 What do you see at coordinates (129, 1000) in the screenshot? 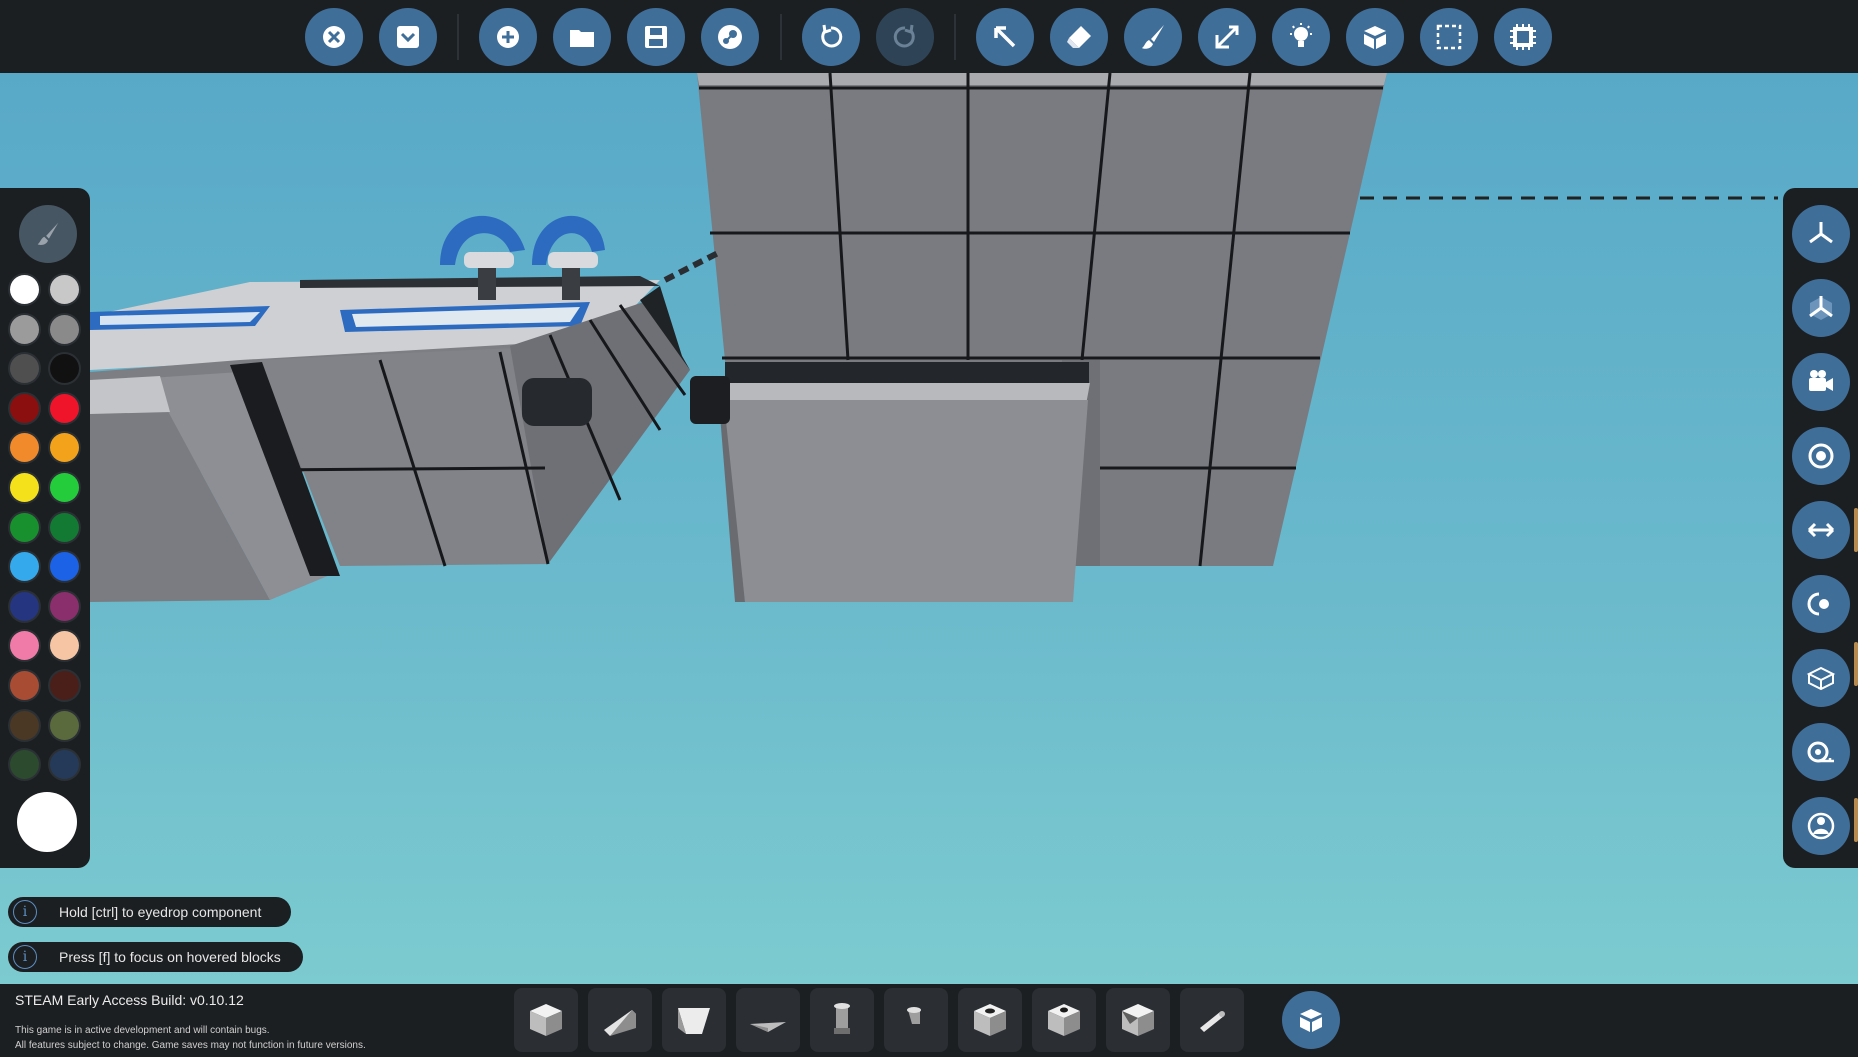
I see `build-version: STEAM Early Access Build: v0.10.12` at bounding box center [129, 1000].